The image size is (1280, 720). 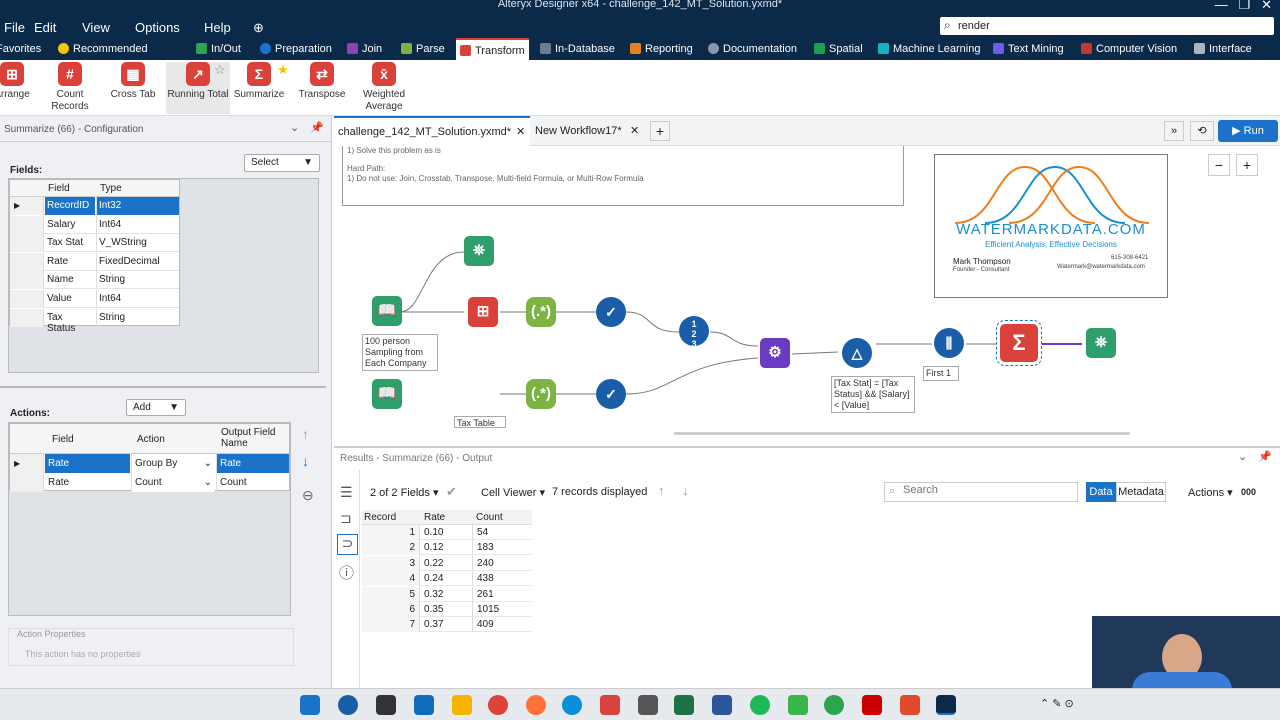 I want to click on cat-textmining: Text Mining, so click(x=1028, y=49).